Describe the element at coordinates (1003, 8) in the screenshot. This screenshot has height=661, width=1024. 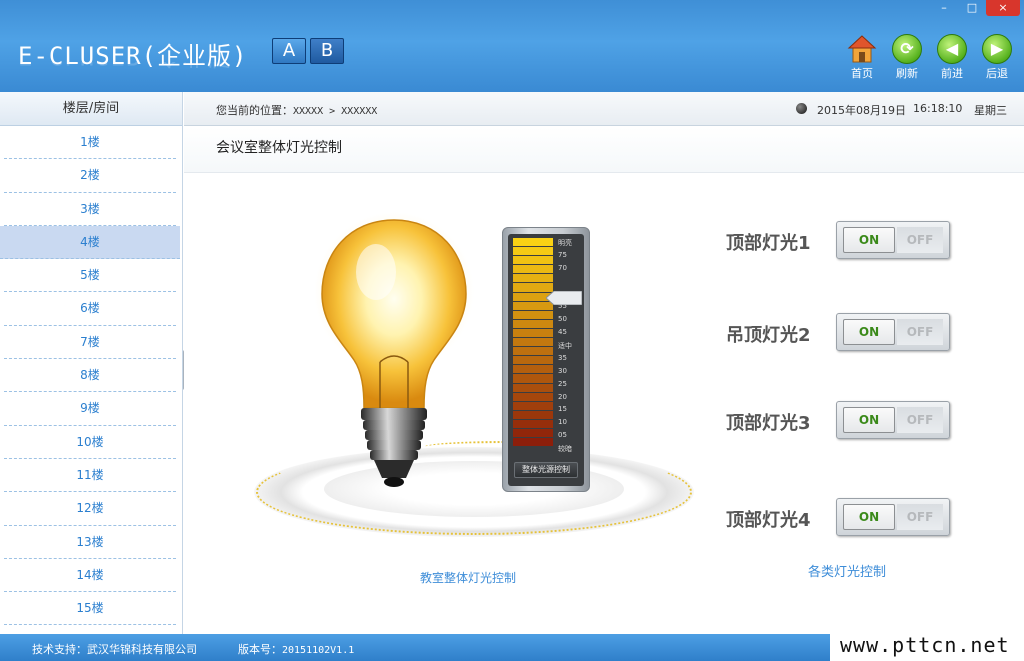
I see `close-button: ×` at that location.